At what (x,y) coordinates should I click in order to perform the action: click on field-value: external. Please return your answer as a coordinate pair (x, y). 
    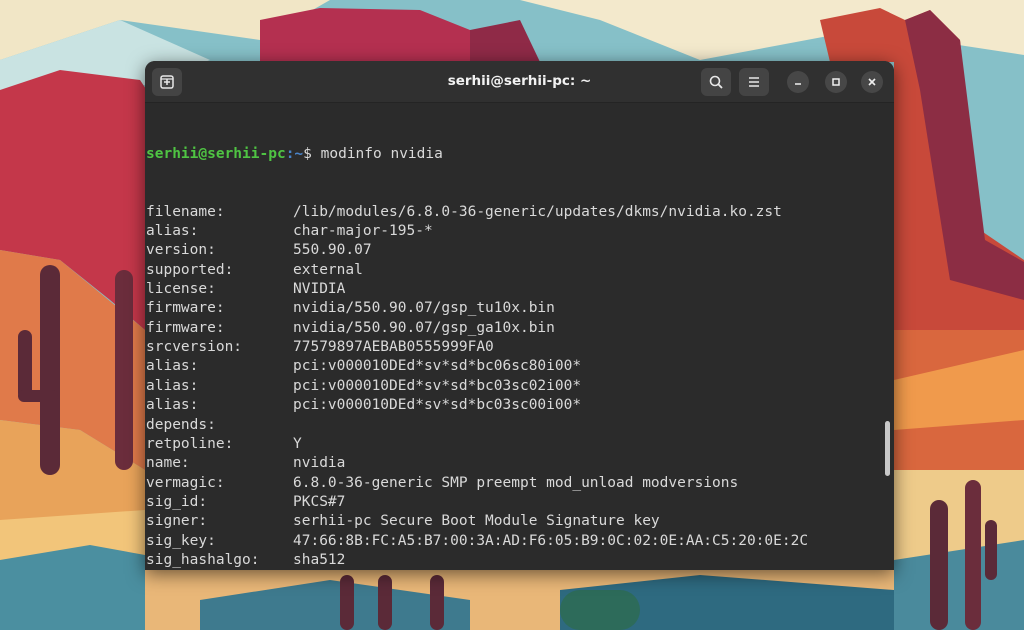
    Looking at the image, I should click on (328, 269).